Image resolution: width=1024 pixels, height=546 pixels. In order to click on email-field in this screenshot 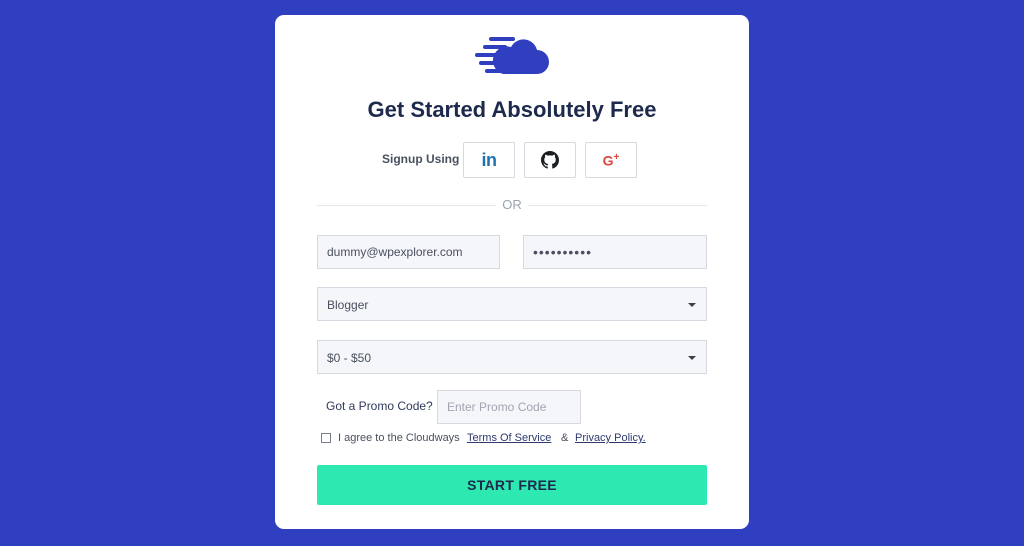, I will do `click(408, 252)`.